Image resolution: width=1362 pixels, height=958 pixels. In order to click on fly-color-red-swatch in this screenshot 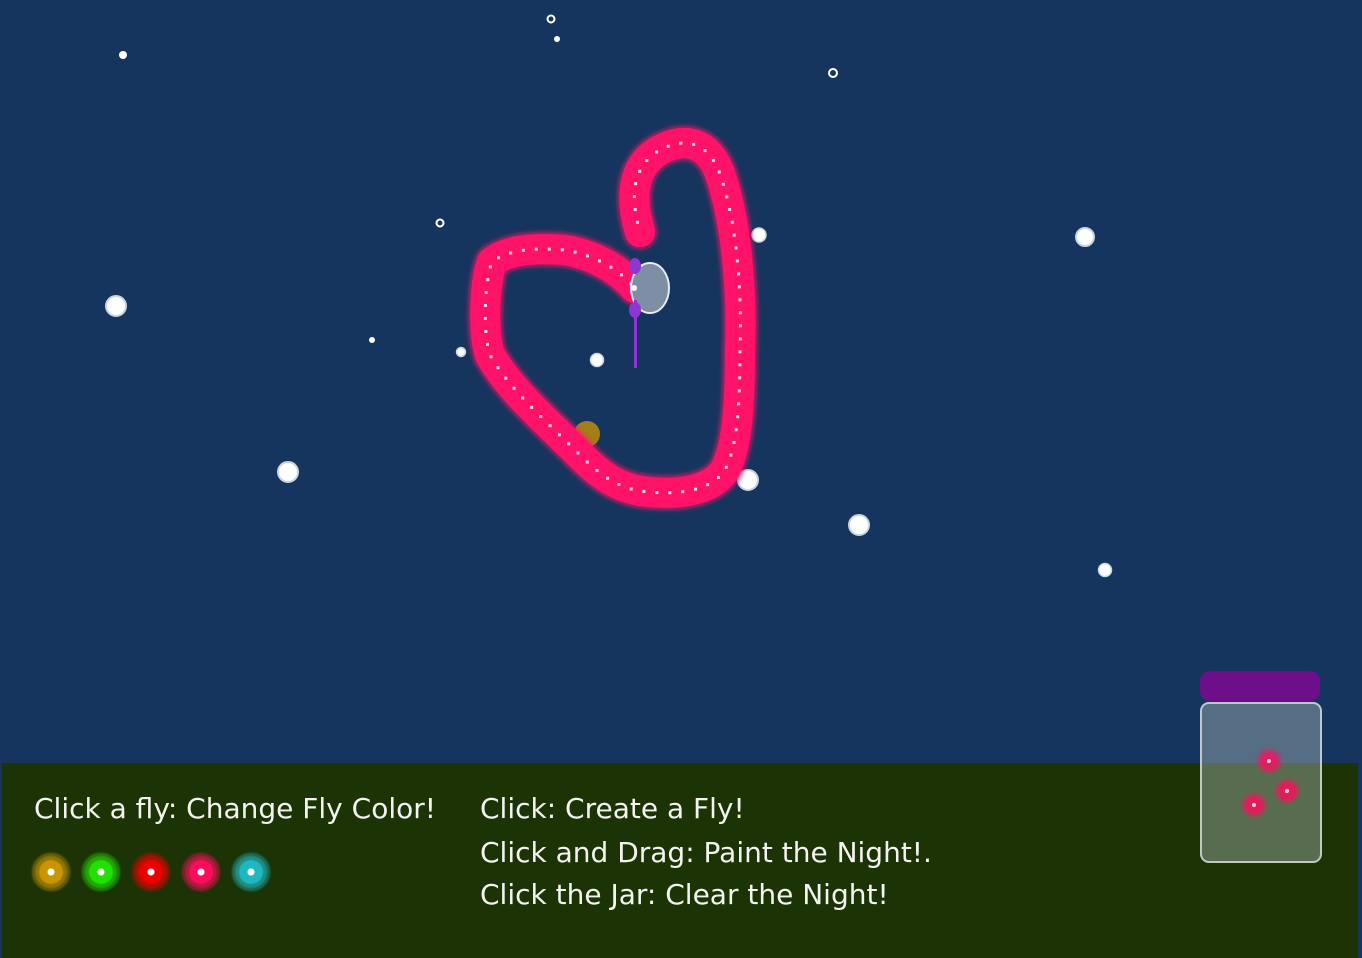, I will do `click(151, 872)`.